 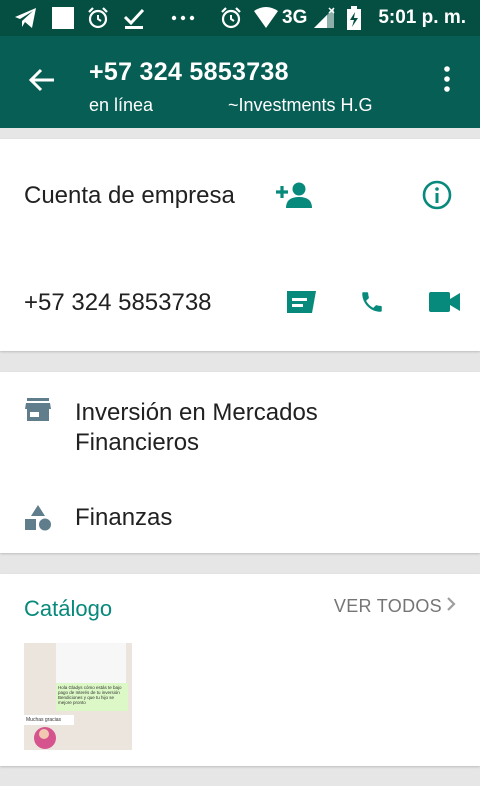 What do you see at coordinates (26, 18) in the screenshot?
I see `telegram-icon` at bounding box center [26, 18].